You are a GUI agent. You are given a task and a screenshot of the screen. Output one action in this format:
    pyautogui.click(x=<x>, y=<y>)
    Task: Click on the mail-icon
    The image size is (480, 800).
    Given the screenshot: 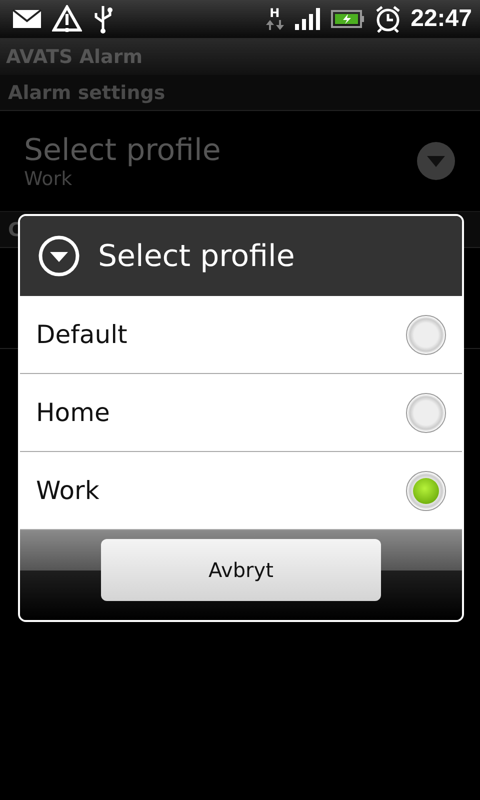 What is the action you would take?
    pyautogui.click(x=27, y=19)
    